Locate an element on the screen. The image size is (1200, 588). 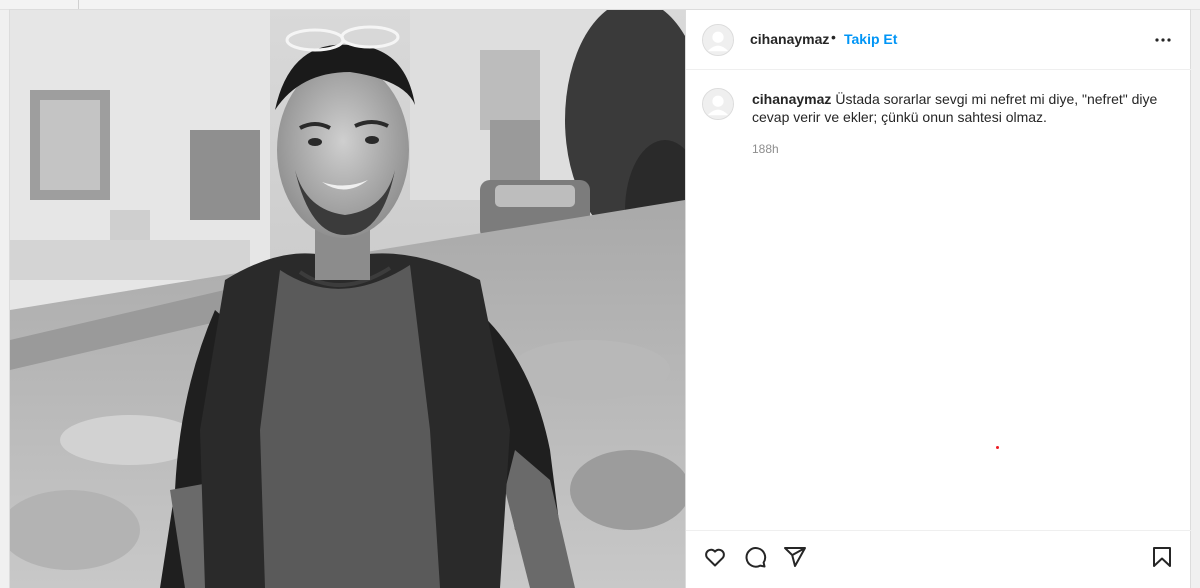
save-button is located at coordinates (1162, 557).